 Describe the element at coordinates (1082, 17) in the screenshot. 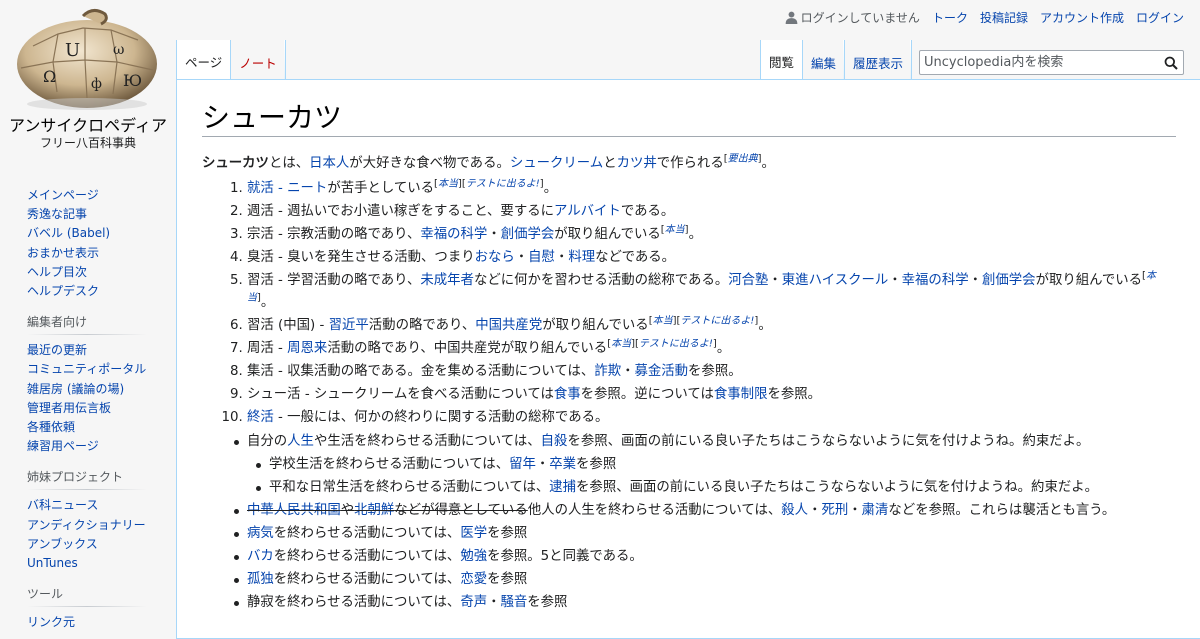

I see `create-account-link: アカウント作成` at that location.